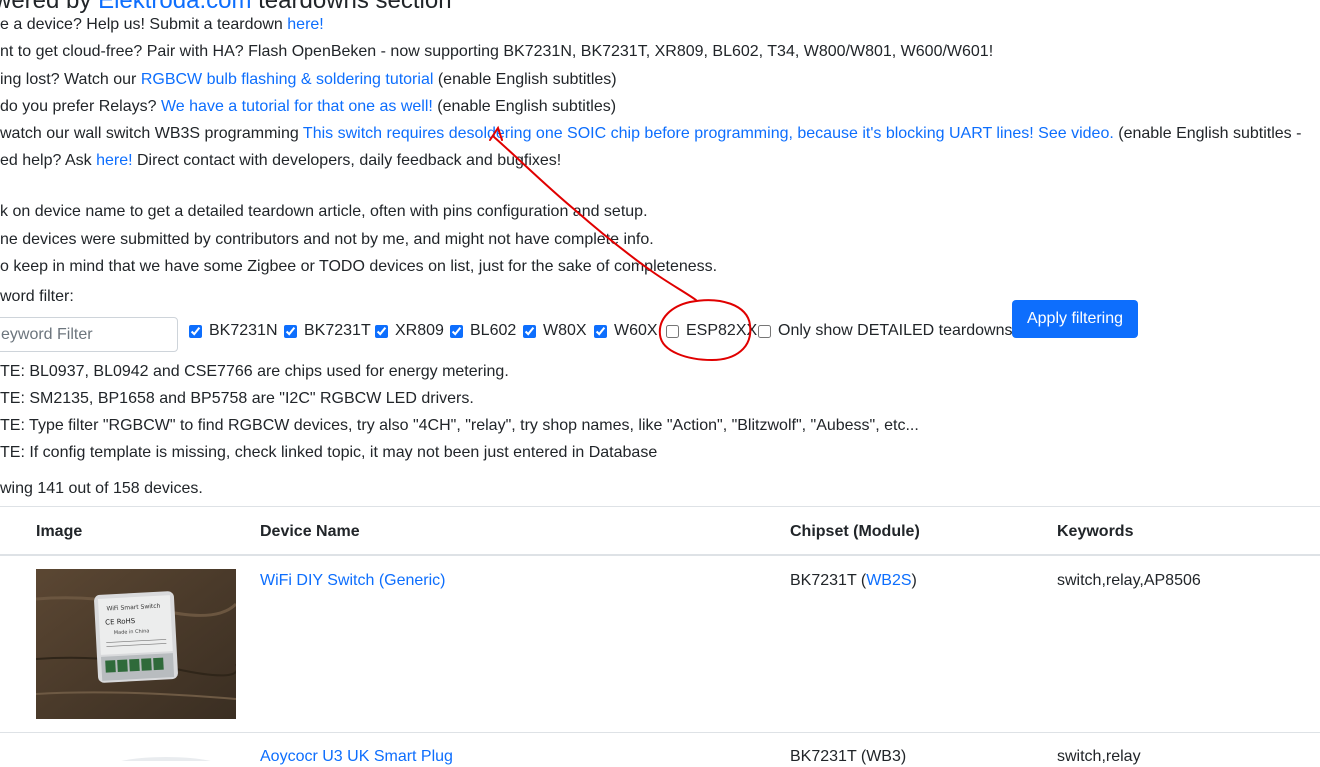 This screenshot has width=1320, height=767. What do you see at coordinates (297, 106) in the screenshot?
I see `relay-tutorial-link: We have a tutorial for that one as well!` at bounding box center [297, 106].